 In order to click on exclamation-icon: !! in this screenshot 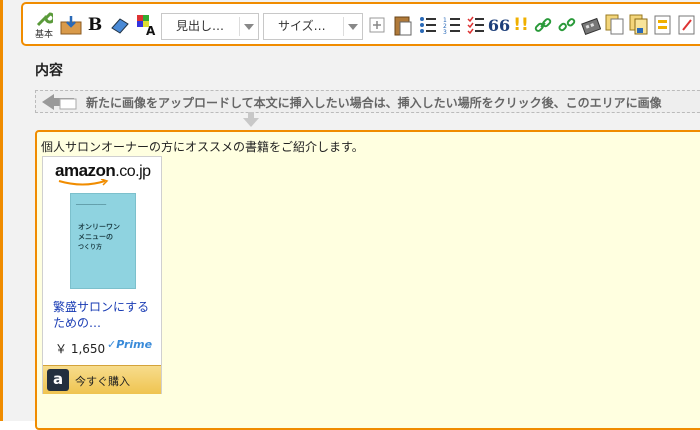, I will do `click(521, 25)`.